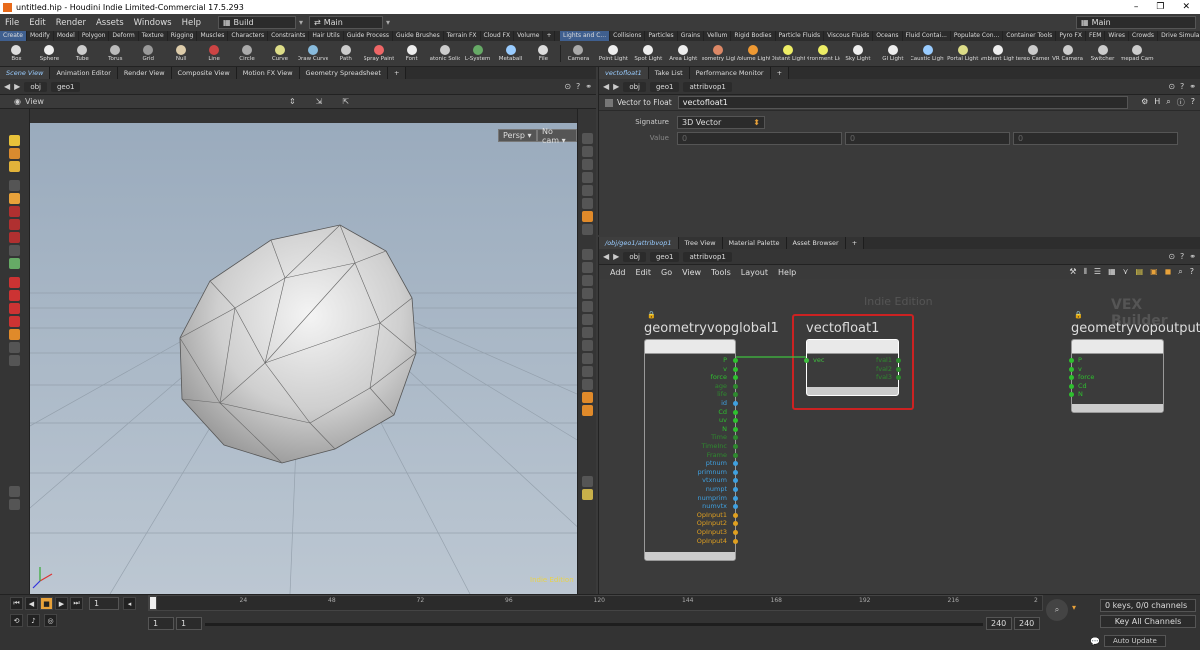  What do you see at coordinates (1117, 36) in the screenshot?
I see `shelf-tab-wires: Wires` at bounding box center [1117, 36].